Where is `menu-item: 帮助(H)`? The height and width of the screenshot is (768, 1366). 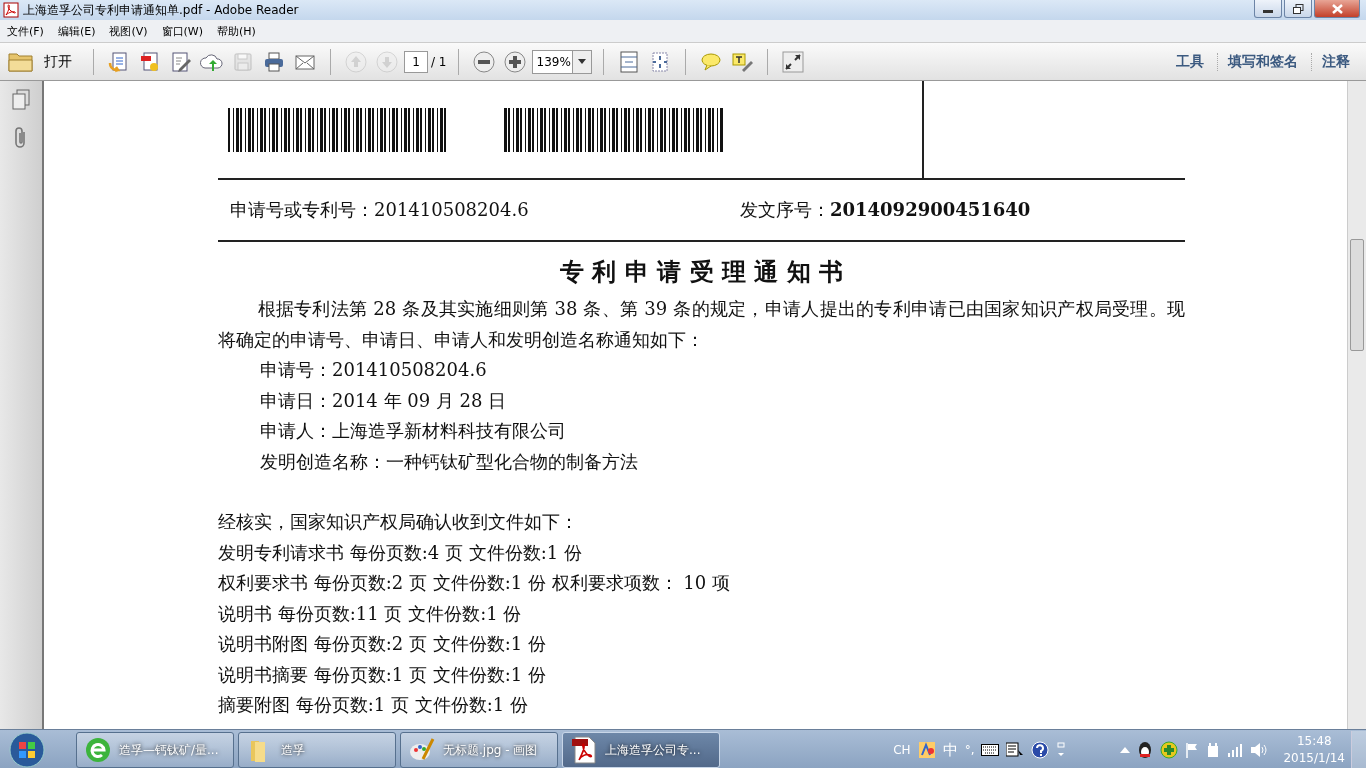
menu-item: 帮助(H) is located at coordinates (236, 31).